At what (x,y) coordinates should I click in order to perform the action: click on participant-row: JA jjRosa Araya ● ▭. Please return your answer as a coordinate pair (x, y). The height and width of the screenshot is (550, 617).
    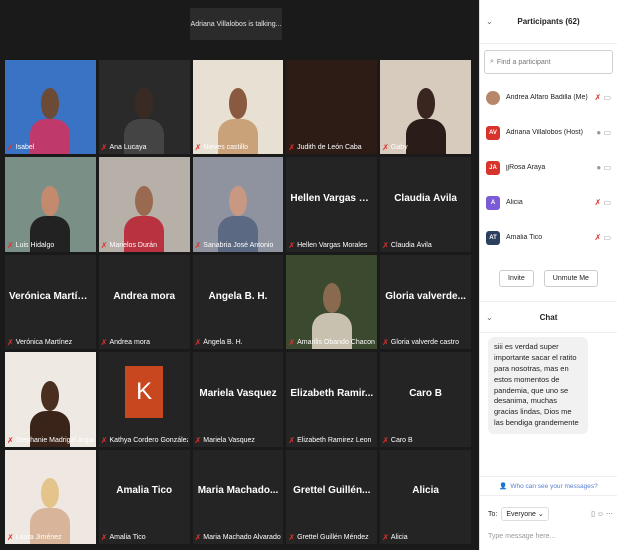
    Looking at the image, I should click on (548, 167).